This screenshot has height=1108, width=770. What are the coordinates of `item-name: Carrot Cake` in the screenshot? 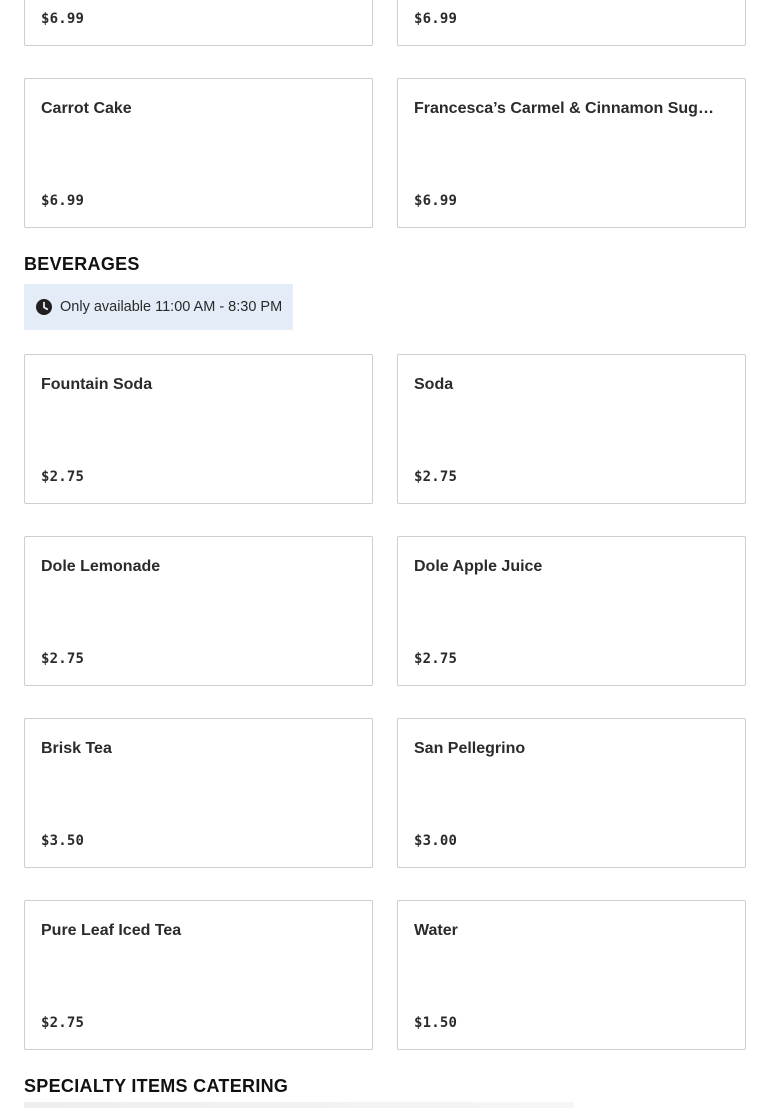 It's located at (86, 108).